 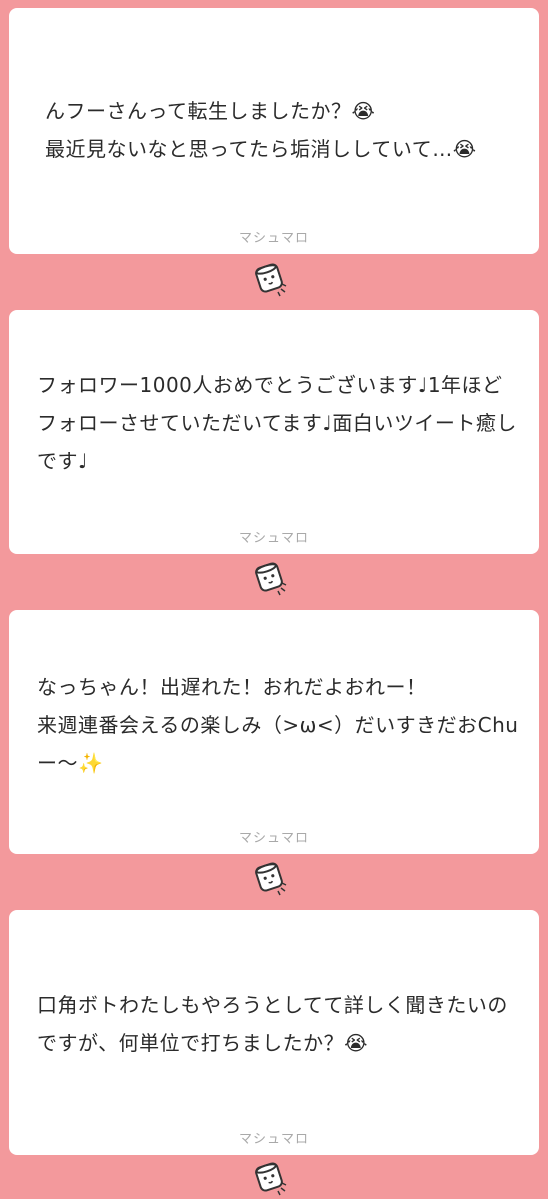 I want to click on message-text: 口角ボトわたしもやろうとしてて詳しく聞きたいのですが、何単位で打ちましたか？😭, so click(x=272, y=1024).